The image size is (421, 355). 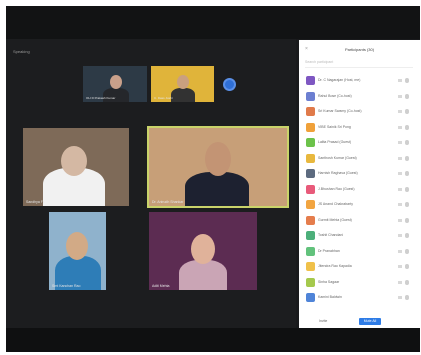 I want to click on participant-row: Dr. C Nagarajan (Host, me), so click(x=360, y=81).